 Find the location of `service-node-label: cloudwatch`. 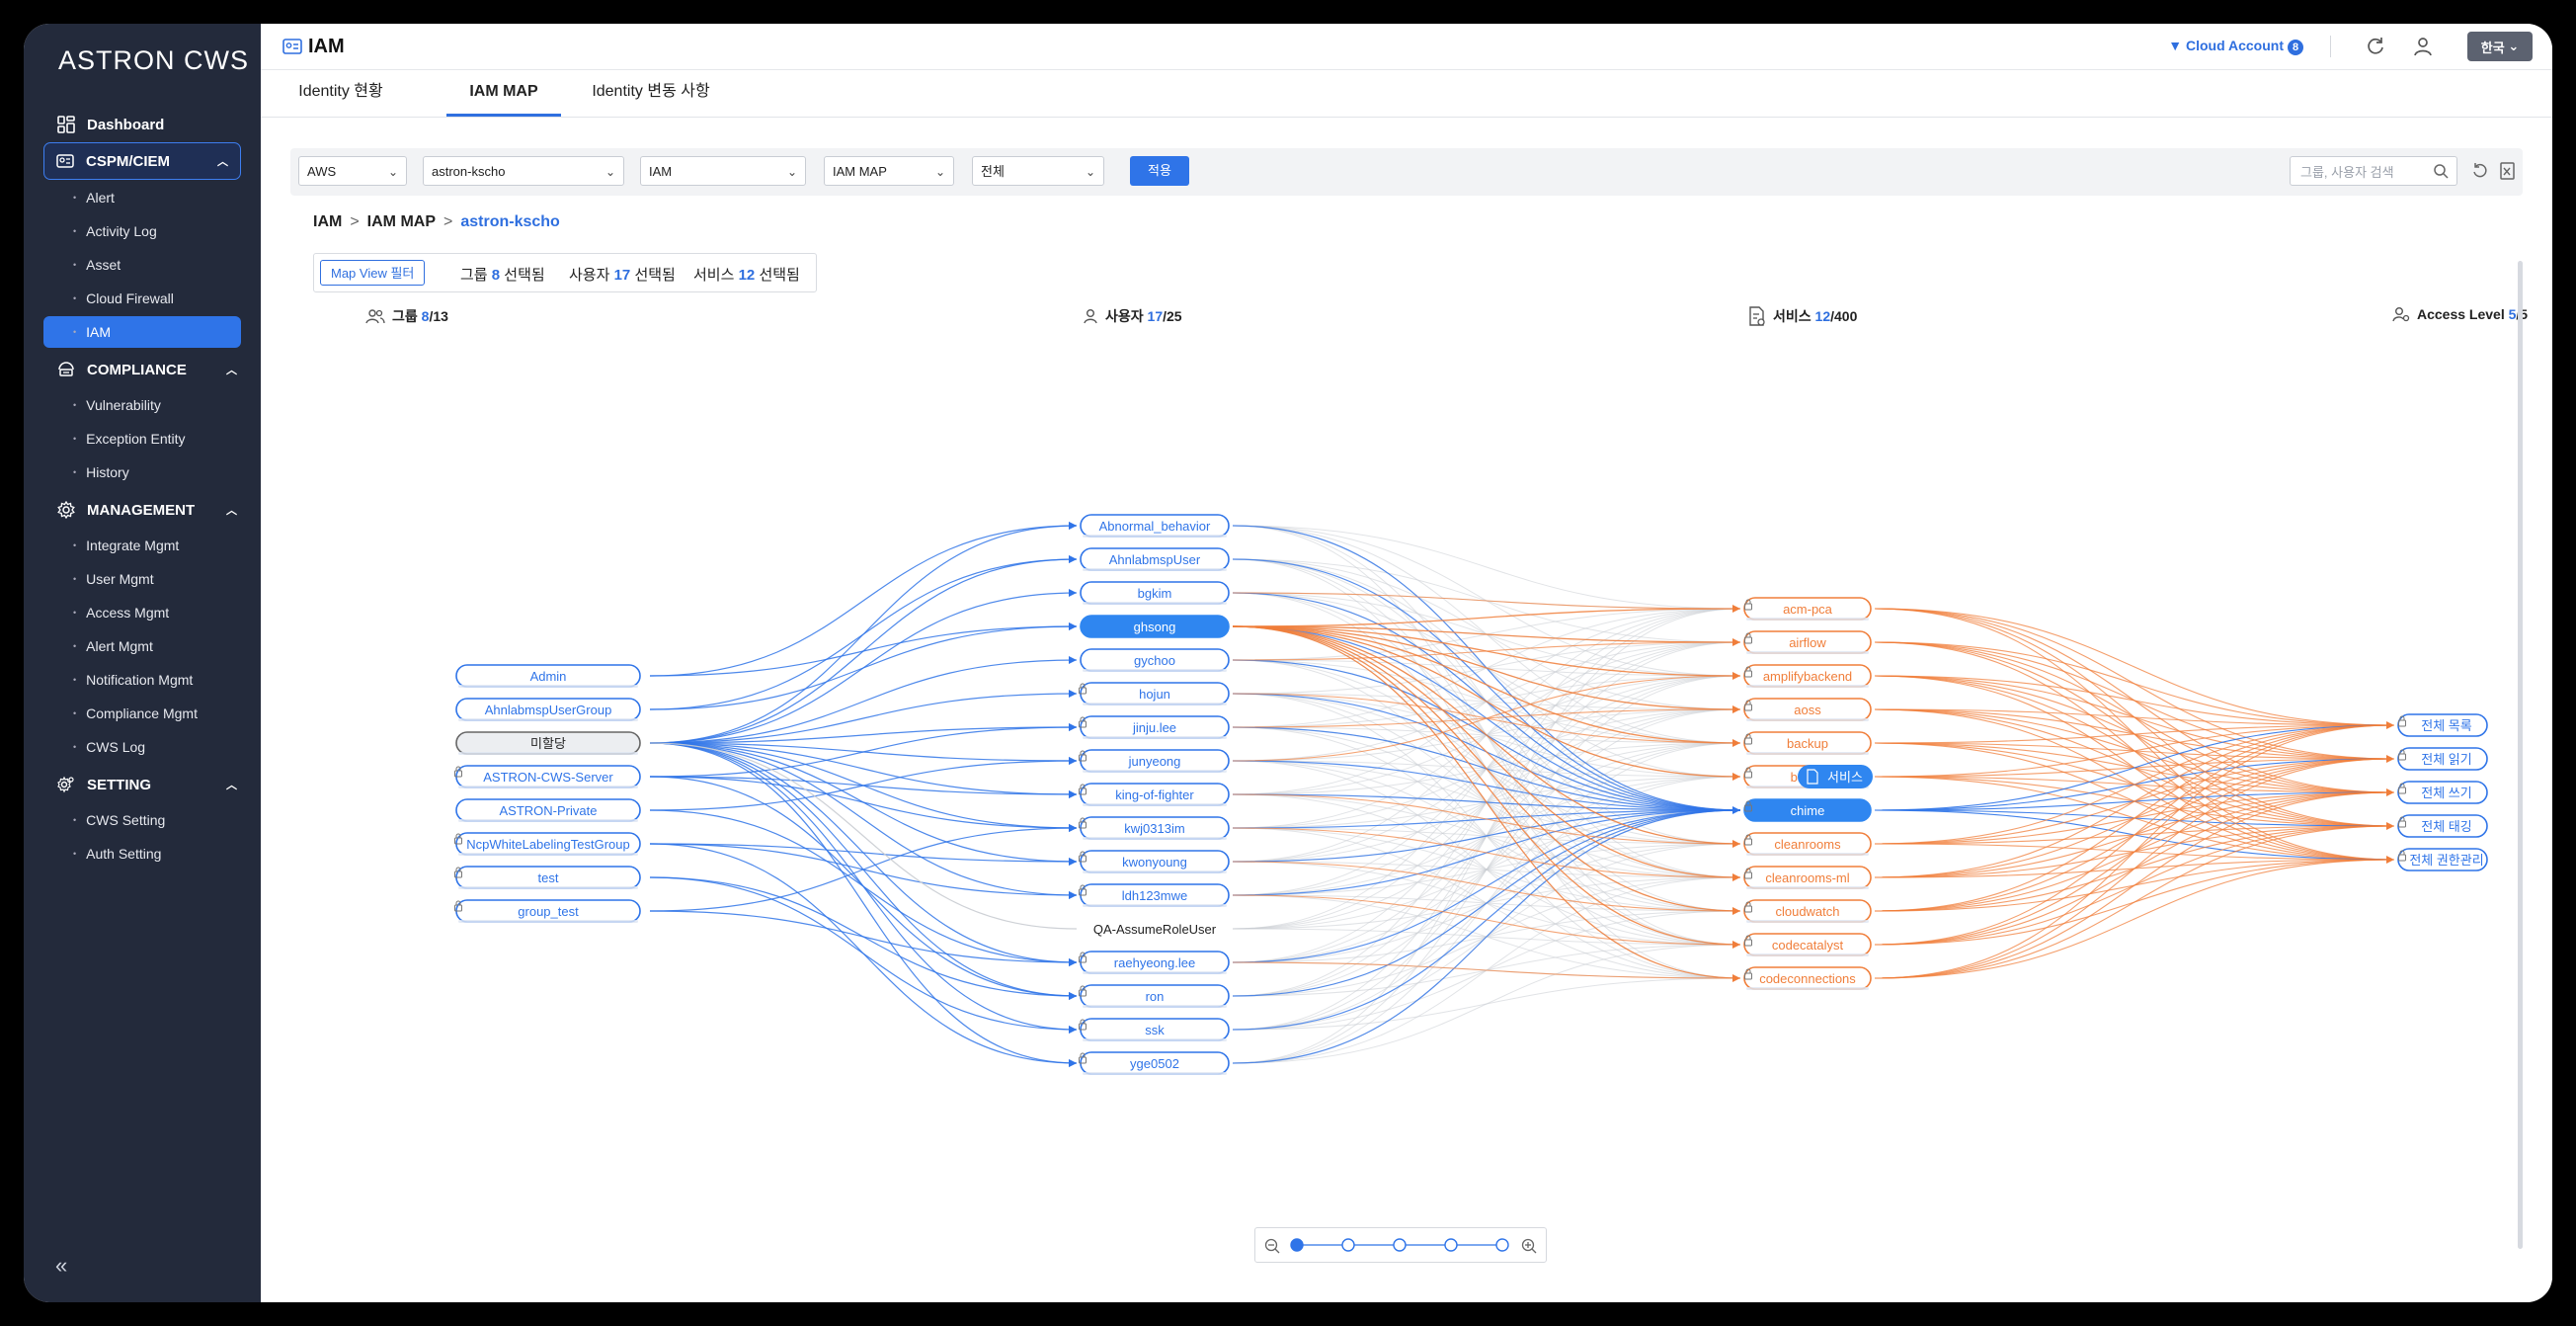

service-node-label: cloudwatch is located at coordinates (1807, 911).